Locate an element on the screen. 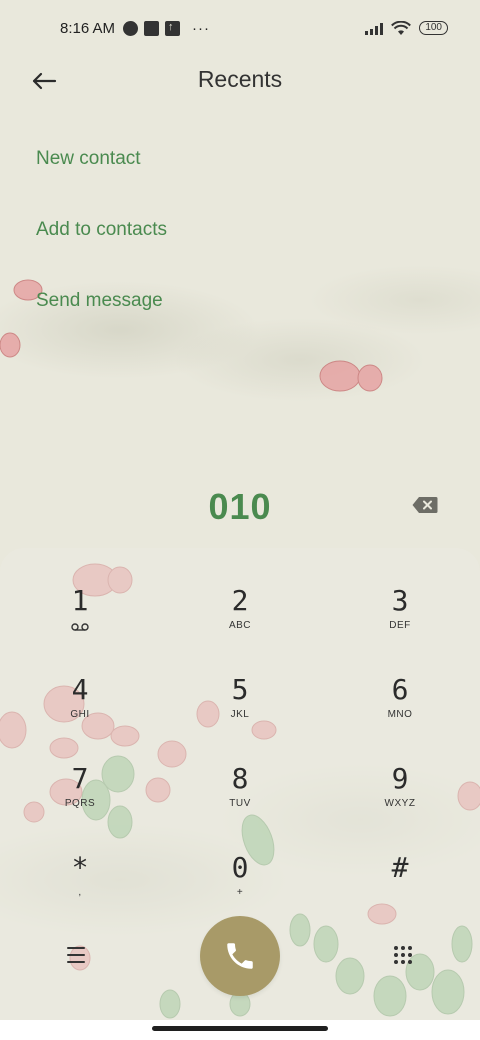 The width and height of the screenshot is (480, 1040). battery-indicator: 100 is located at coordinates (433, 28).